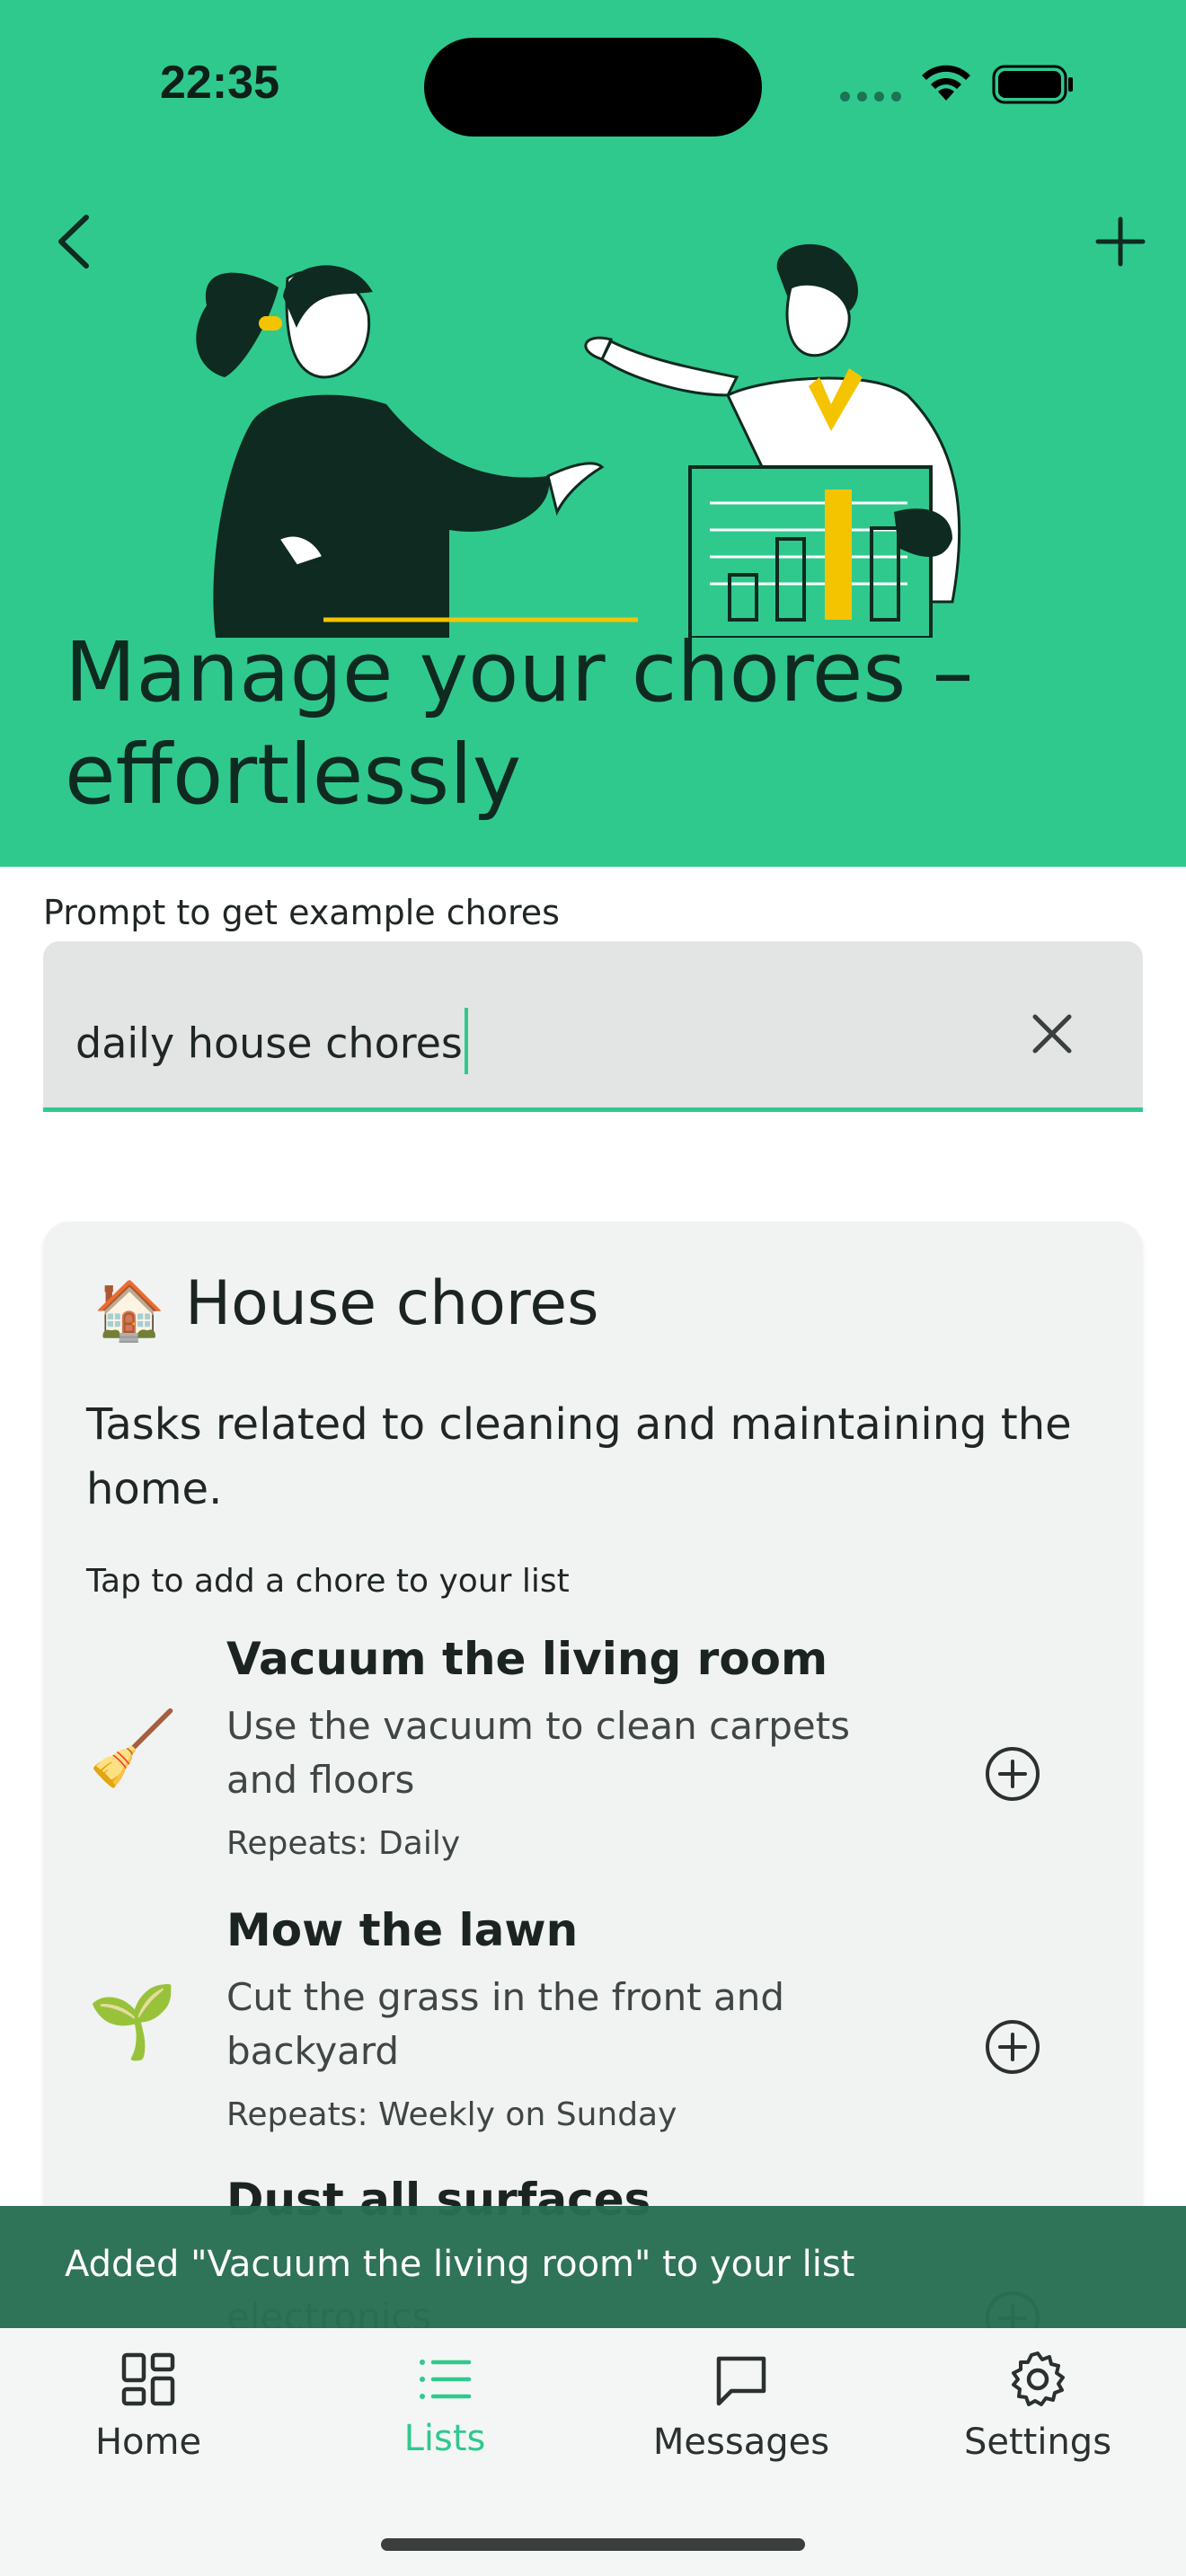 This screenshot has width=1186, height=2576. What do you see at coordinates (1052, 1033) in the screenshot?
I see `close-icon` at bounding box center [1052, 1033].